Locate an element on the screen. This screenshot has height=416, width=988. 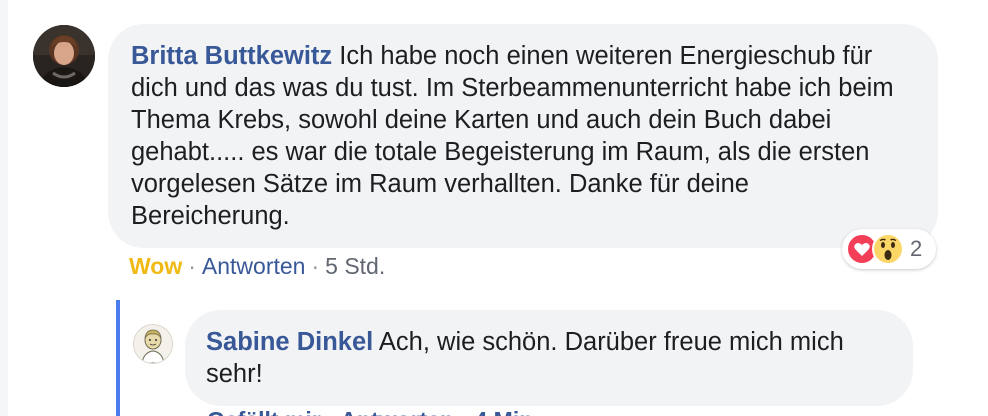
reply-thread-line is located at coordinates (118, 358).